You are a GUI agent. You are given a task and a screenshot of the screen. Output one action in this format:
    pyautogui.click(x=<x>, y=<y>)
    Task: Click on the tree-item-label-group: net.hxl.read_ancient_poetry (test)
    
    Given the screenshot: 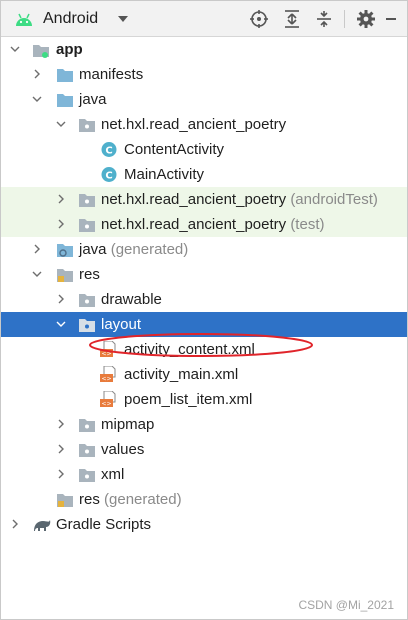 What is the action you would take?
    pyautogui.click(x=212, y=224)
    